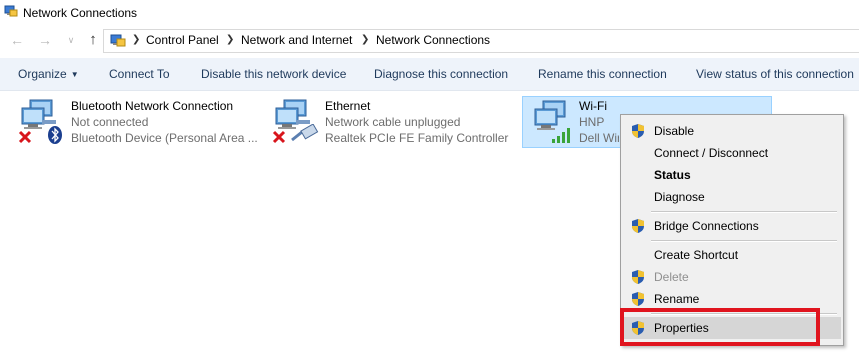  Describe the element at coordinates (674, 131) in the screenshot. I see `menu-item-label: Disable` at that location.